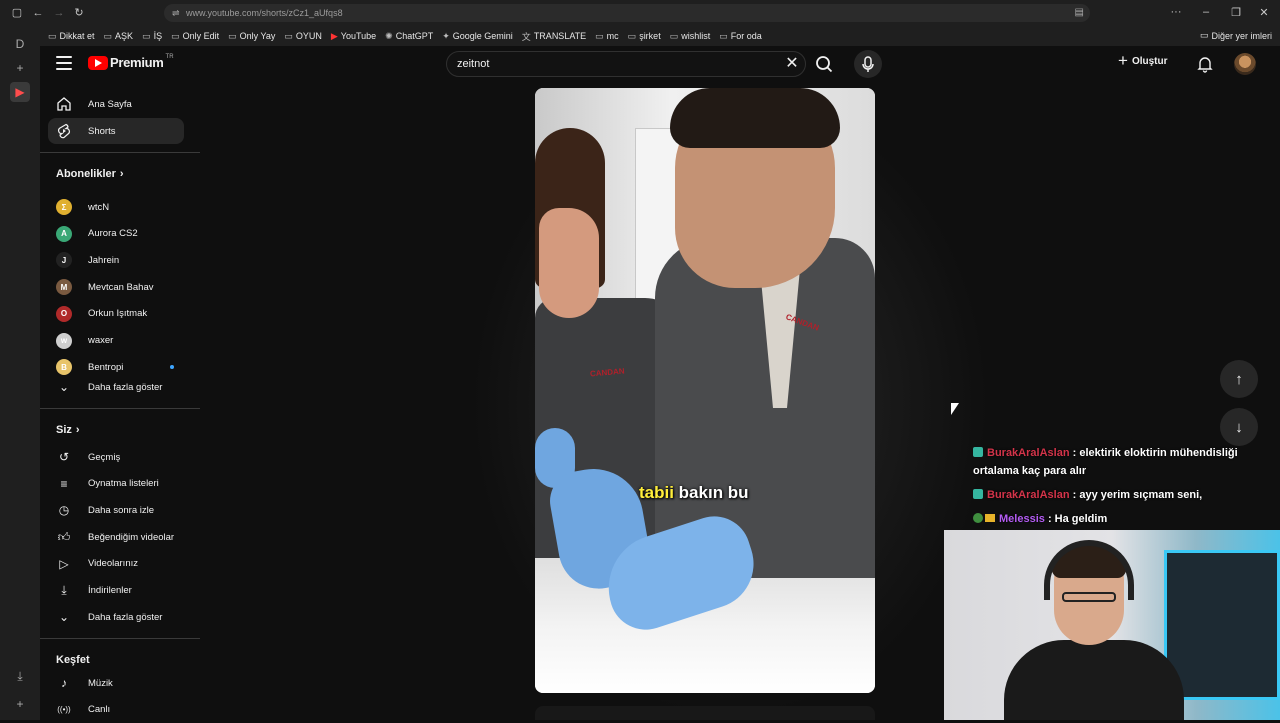 This screenshot has width=1280, height=723. Describe the element at coordinates (113, 234) in the screenshot. I see `channel-name: Aurora CS2` at that location.